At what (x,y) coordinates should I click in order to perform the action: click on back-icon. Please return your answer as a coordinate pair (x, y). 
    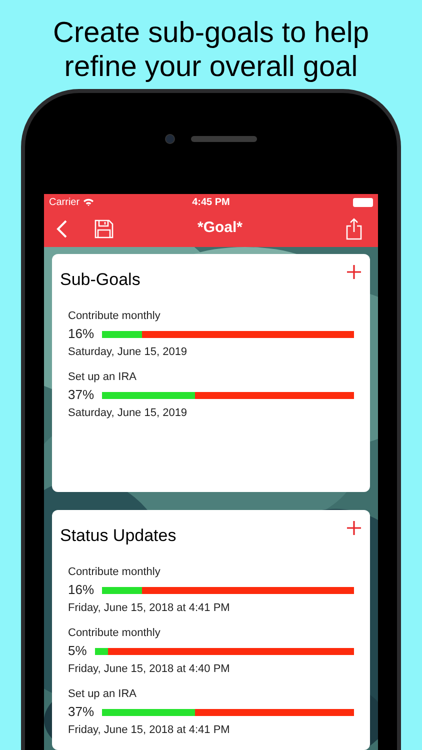
    Looking at the image, I should click on (62, 228).